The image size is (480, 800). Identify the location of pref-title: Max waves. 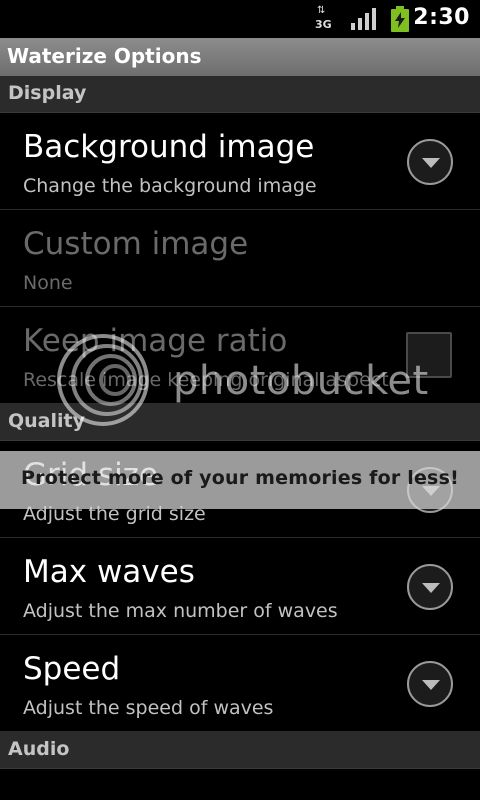
(109, 572).